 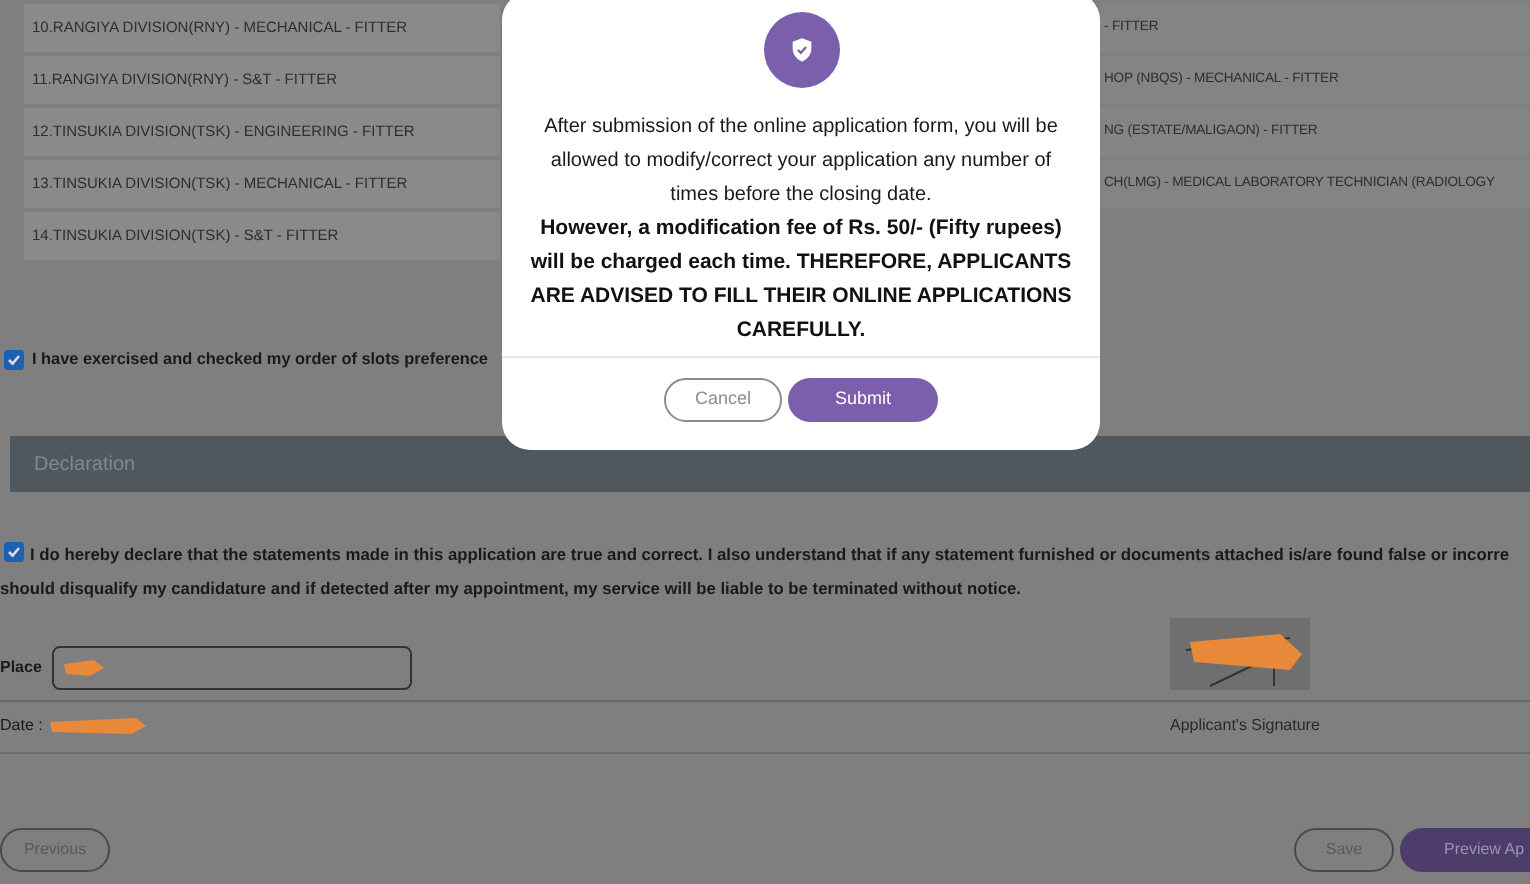 I want to click on preview-button: Preview Ap, so click(x=1465, y=849).